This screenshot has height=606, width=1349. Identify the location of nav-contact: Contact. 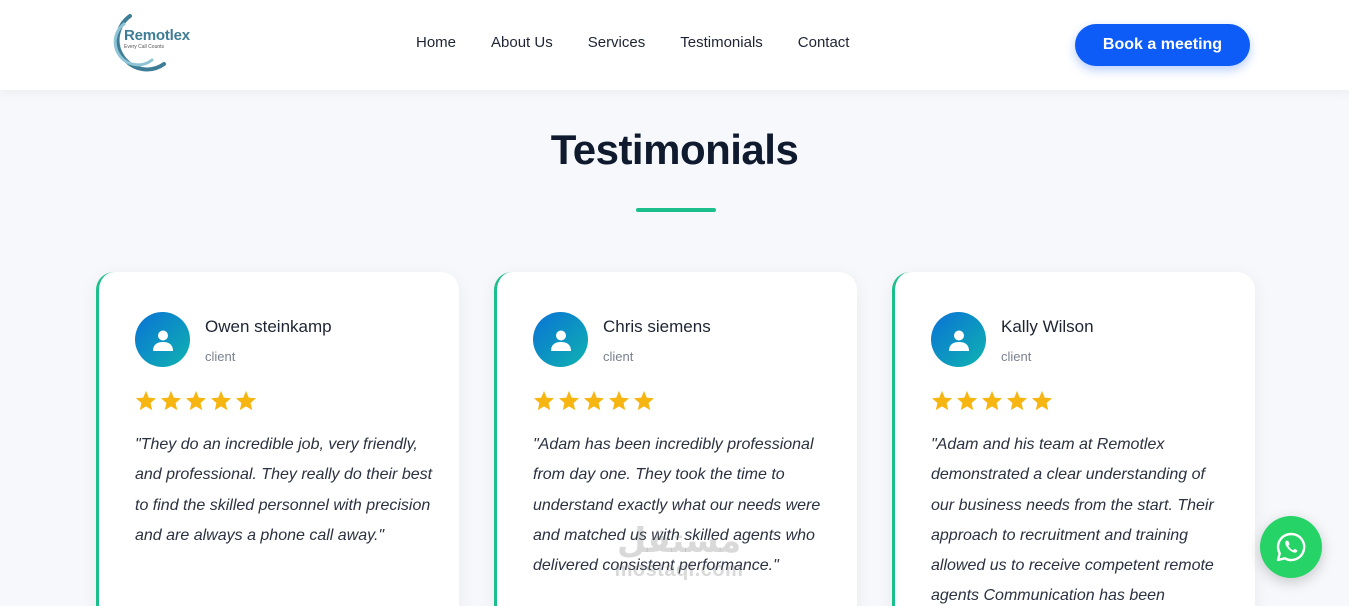
(824, 42).